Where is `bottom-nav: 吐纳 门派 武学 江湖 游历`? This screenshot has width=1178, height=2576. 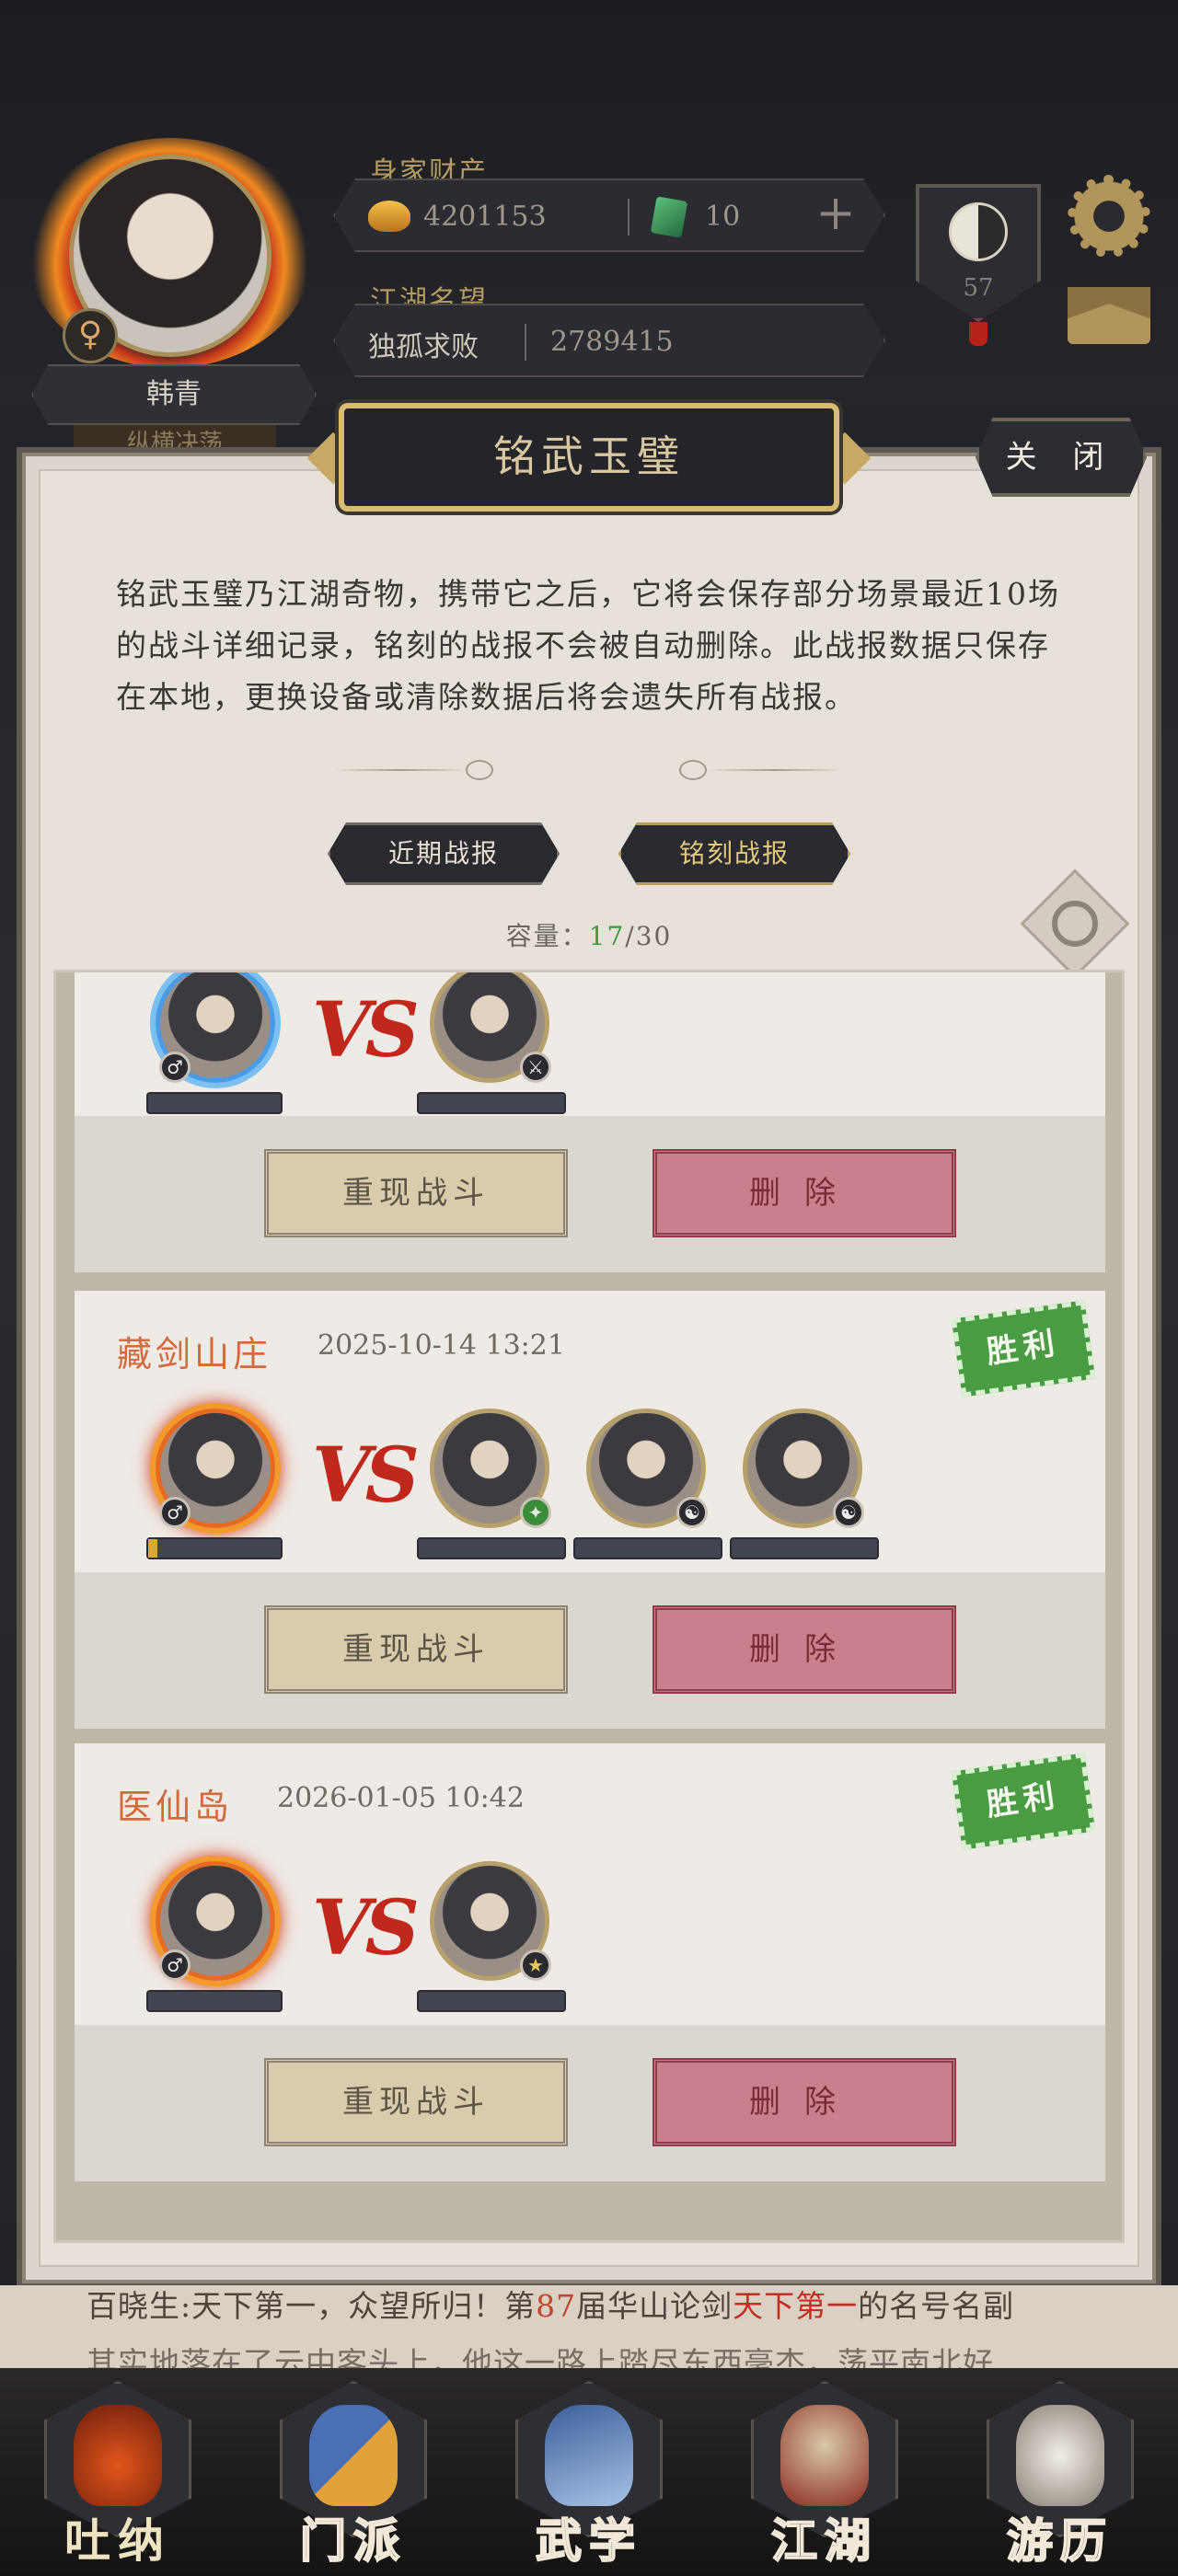
bottom-nav: 吐纳 门派 武学 江湖 游历 is located at coordinates (589, 2472).